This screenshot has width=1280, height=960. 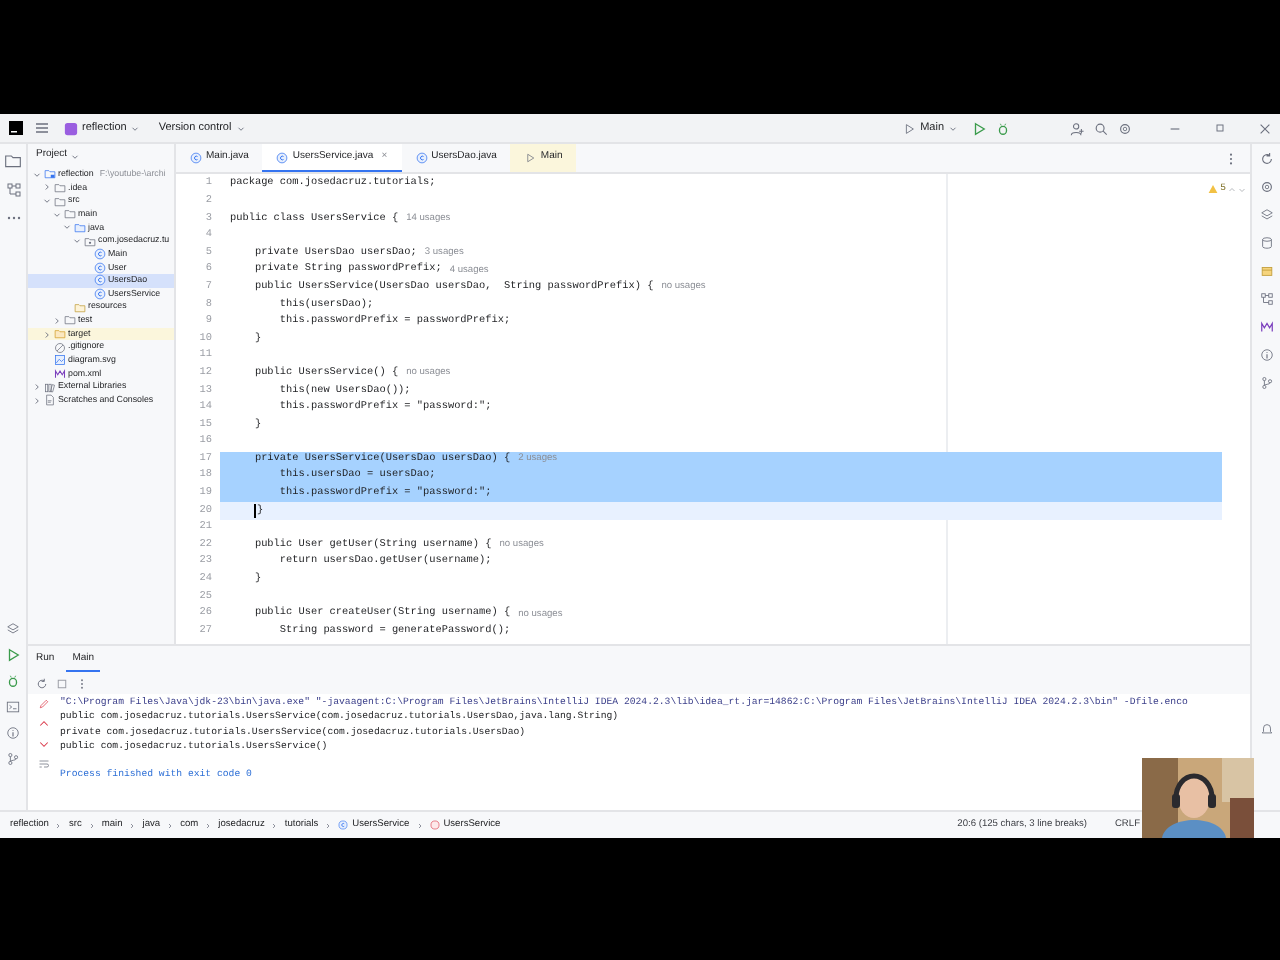 I want to click on terminal-icon, so click(x=13, y=707).